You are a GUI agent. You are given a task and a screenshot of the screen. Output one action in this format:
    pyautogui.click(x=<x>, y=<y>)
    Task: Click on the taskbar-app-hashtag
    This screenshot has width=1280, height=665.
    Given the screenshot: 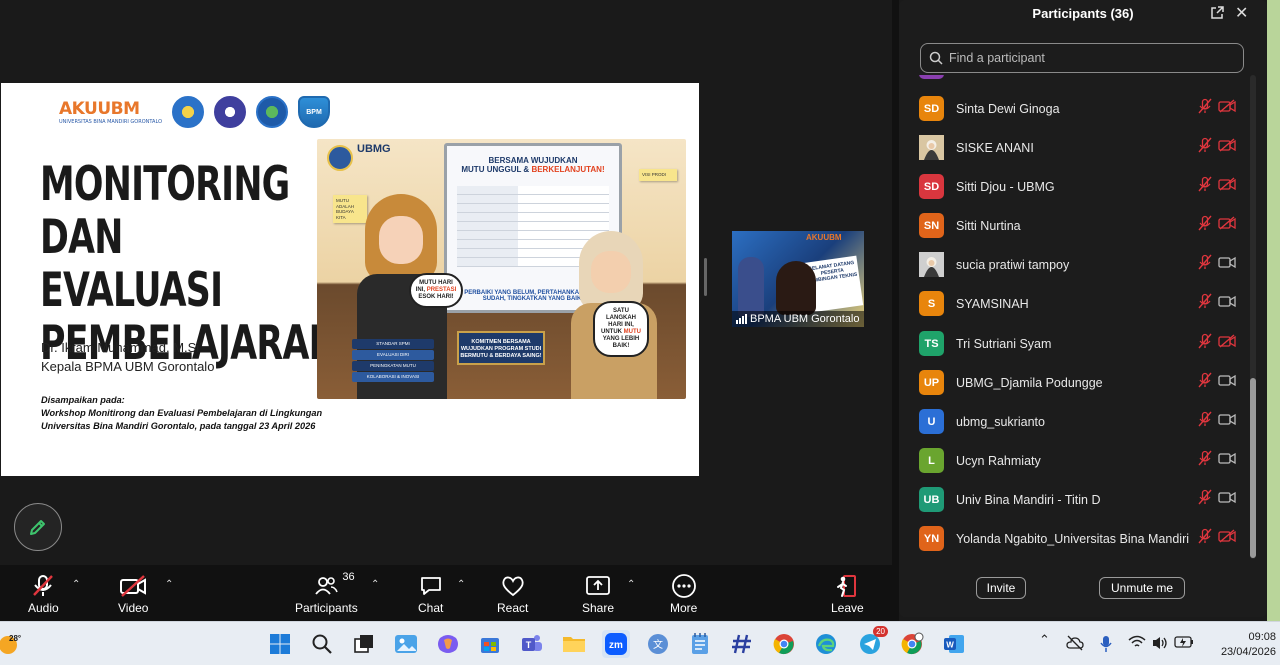 What is the action you would take?
    pyautogui.click(x=742, y=644)
    